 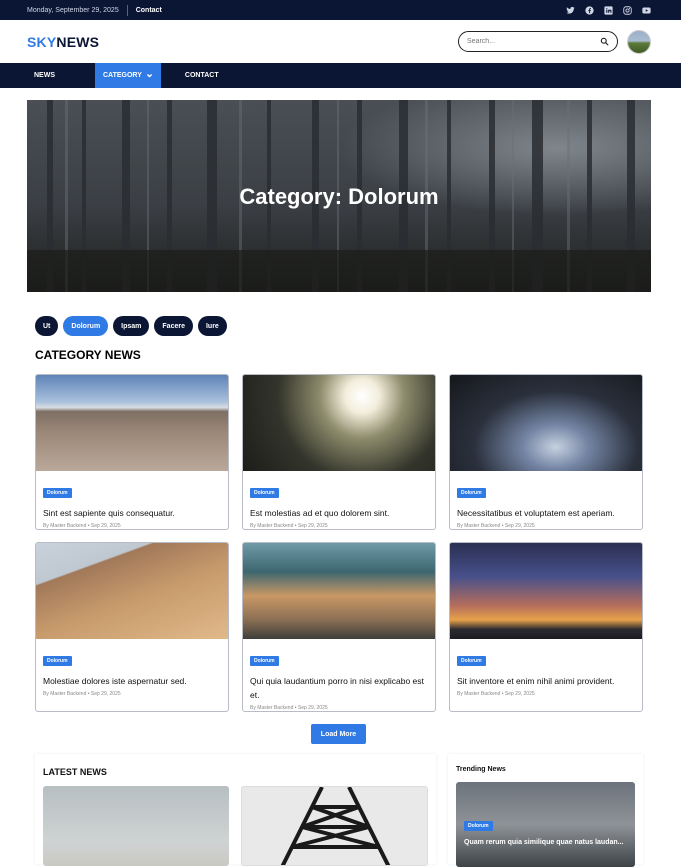 I want to click on category-pill-iure: Iure, so click(x=212, y=326).